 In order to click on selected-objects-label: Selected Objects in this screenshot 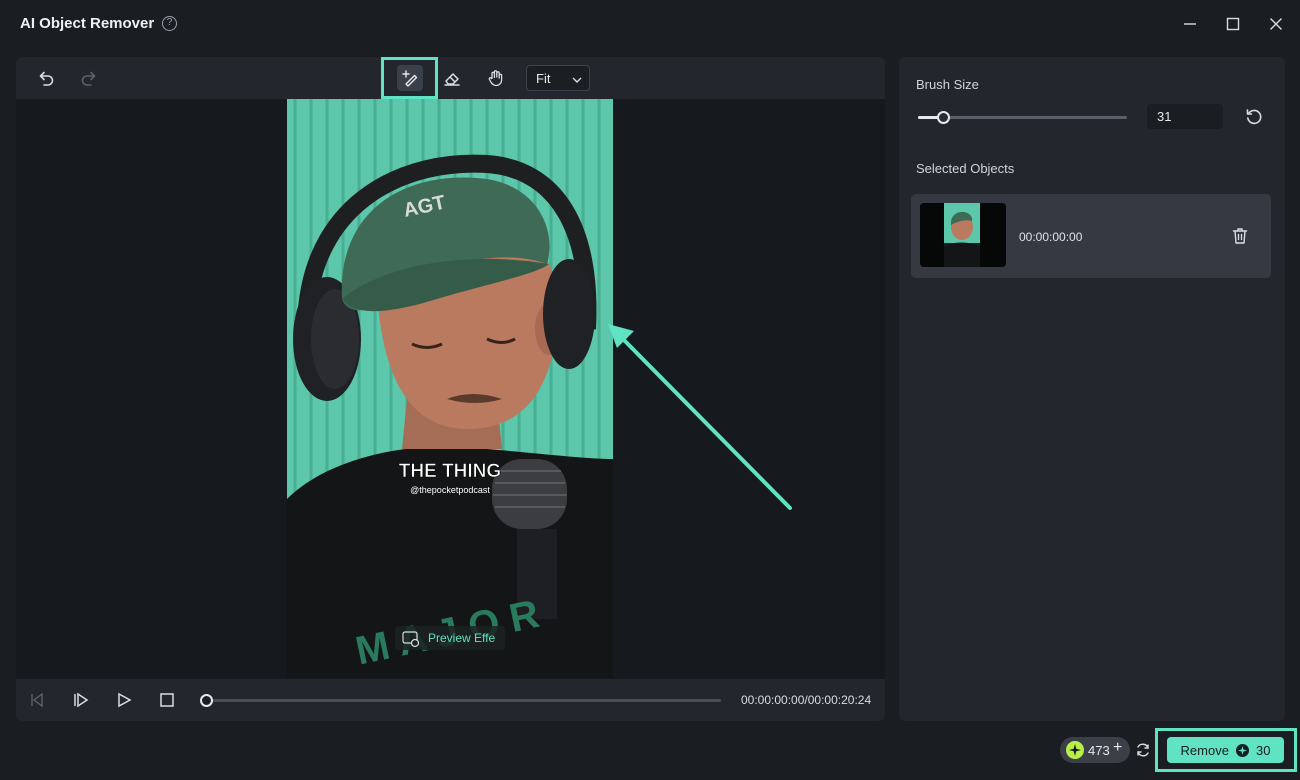, I will do `click(965, 168)`.